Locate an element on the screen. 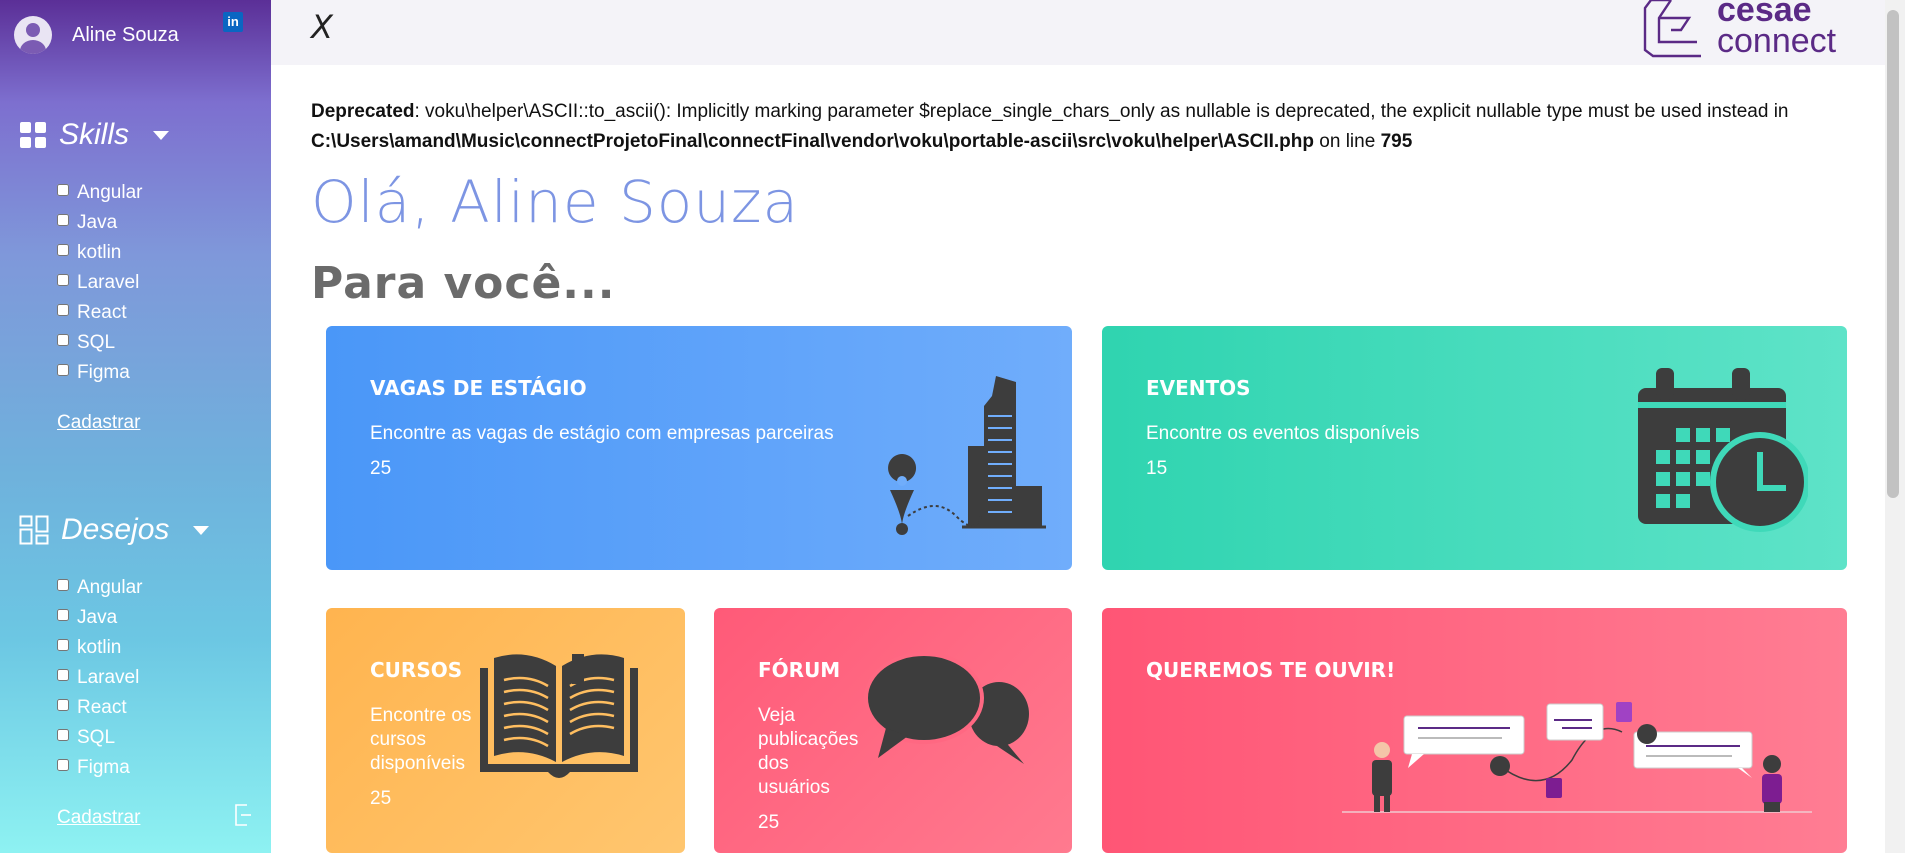 This screenshot has height=853, width=1905. skills-header: Skills is located at coordinates (94, 135).